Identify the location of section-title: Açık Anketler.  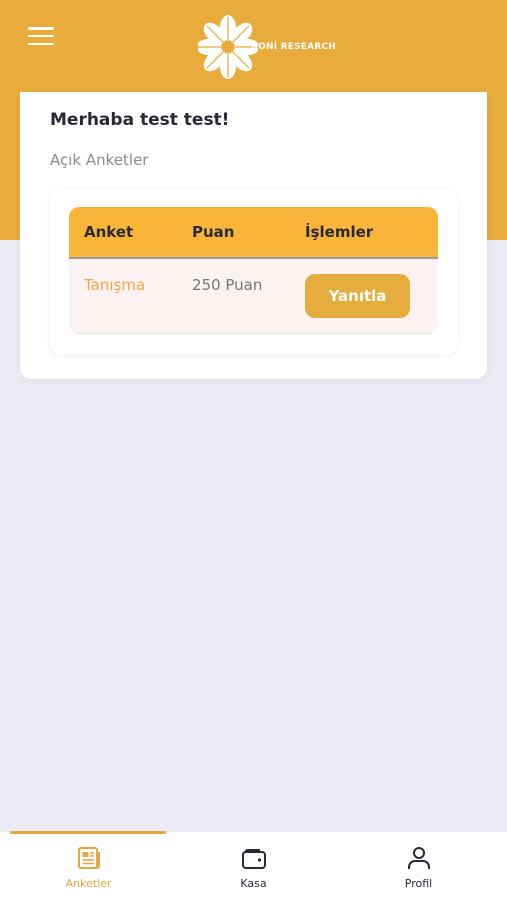
(99, 160).